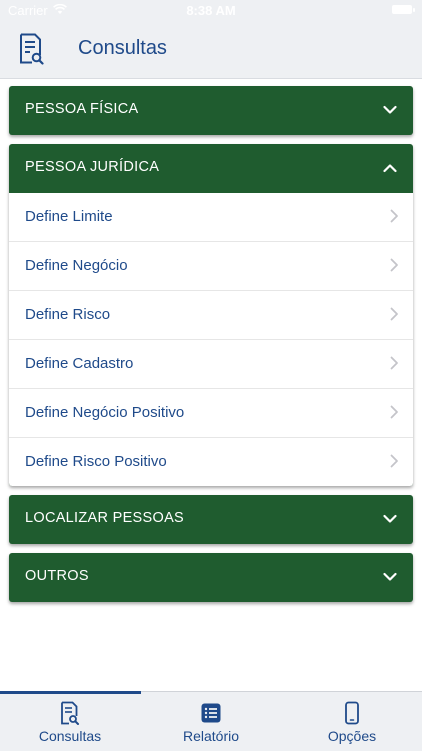 The width and height of the screenshot is (422, 751). I want to click on list-icon, so click(211, 713).